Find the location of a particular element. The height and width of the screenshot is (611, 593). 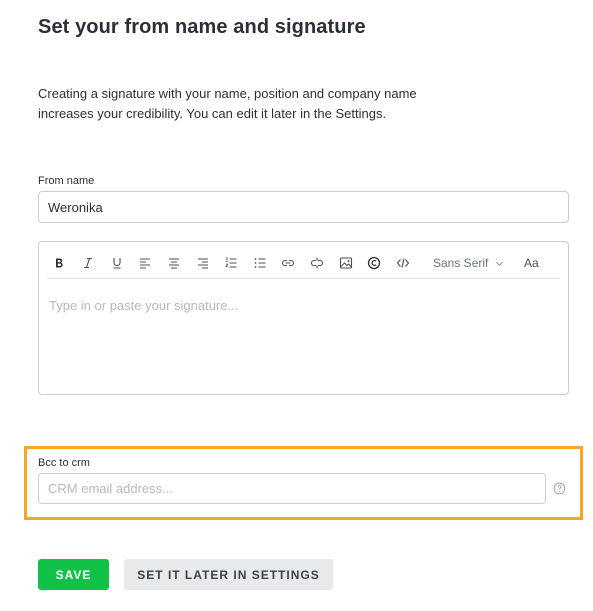

italic-icon is located at coordinates (88, 263).